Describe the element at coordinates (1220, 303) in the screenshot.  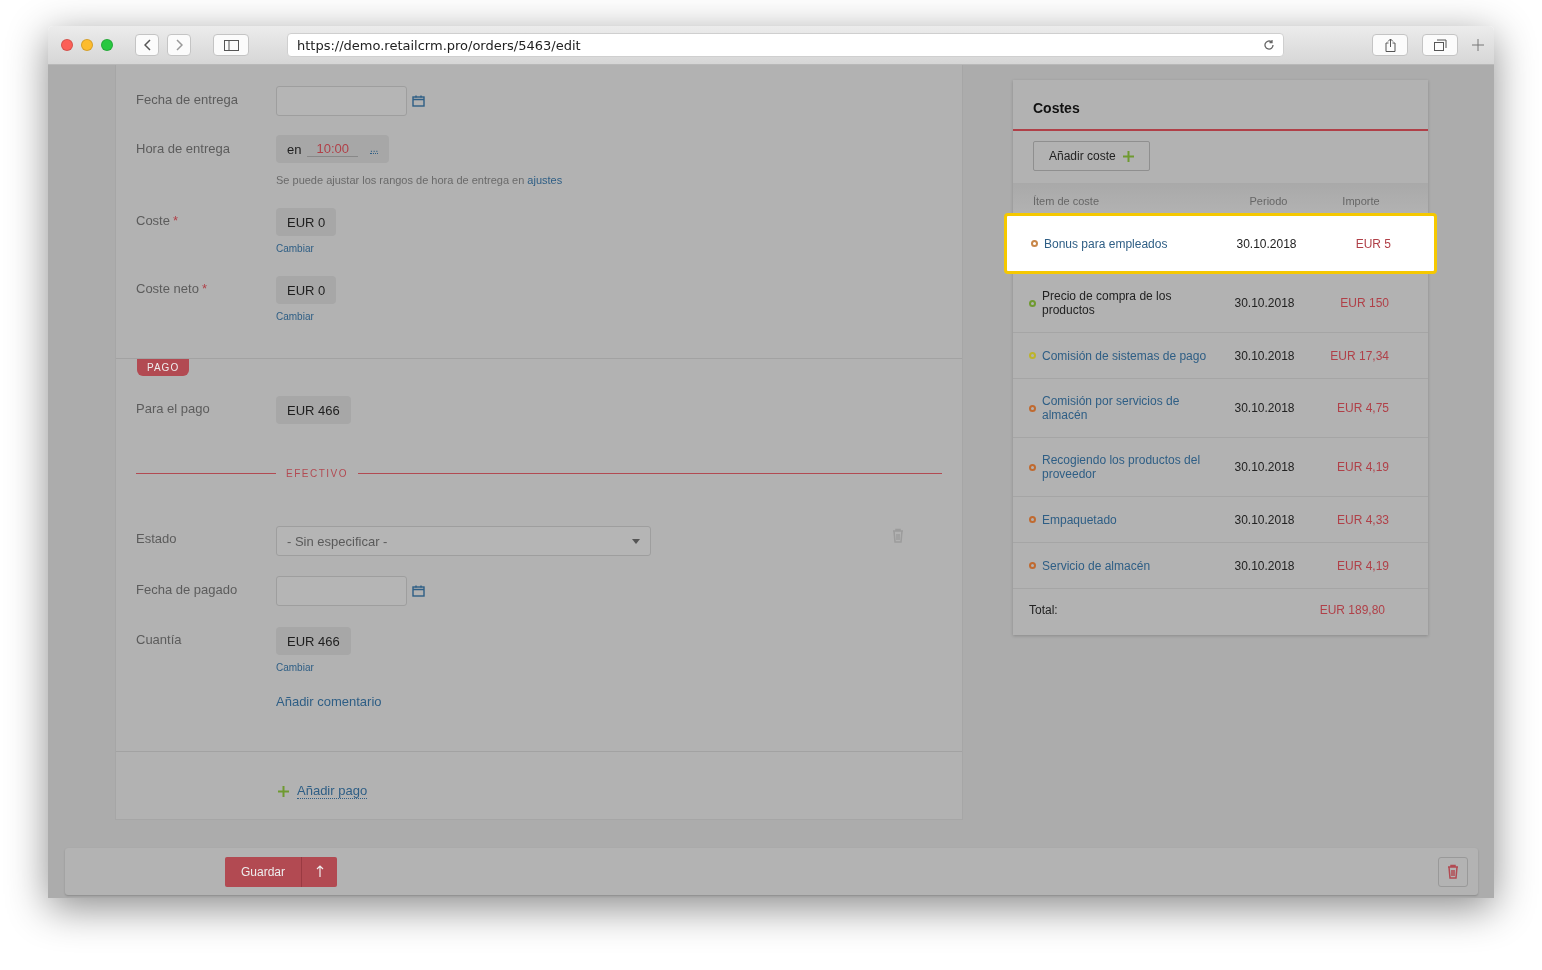
I see `cost-row: Precio de compra de los productos 30.10.2018 EUR 150` at that location.